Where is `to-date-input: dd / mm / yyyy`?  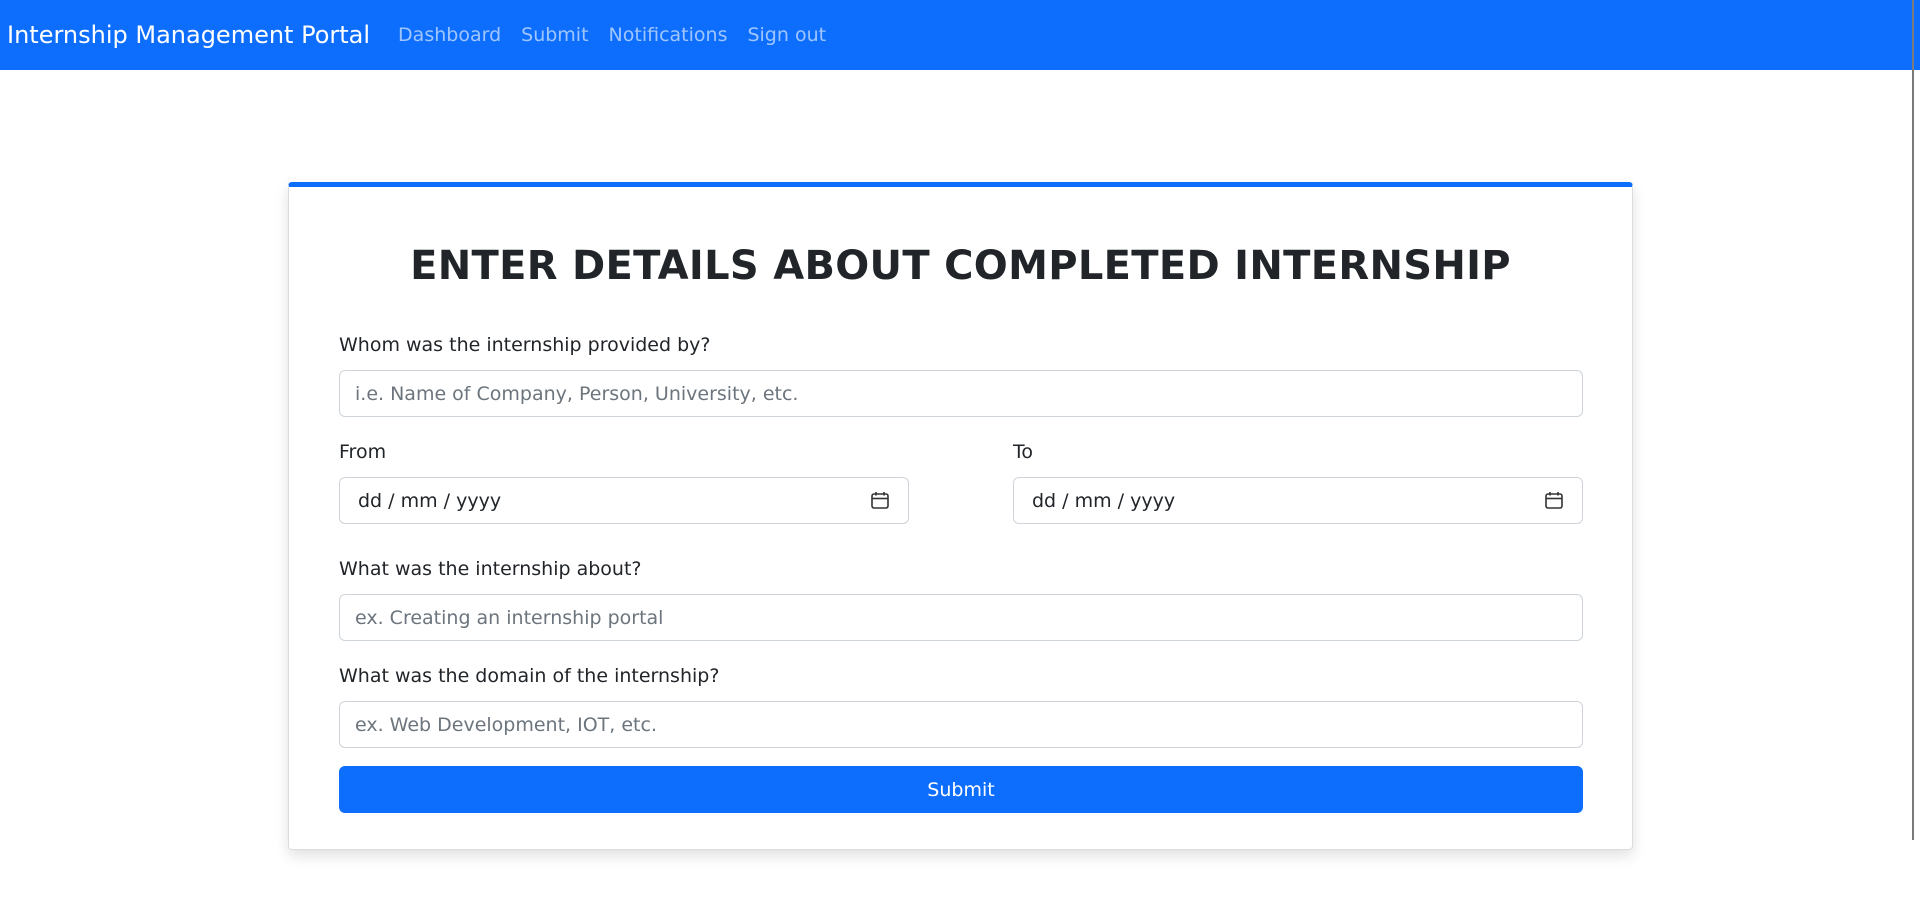 to-date-input: dd / mm / yyyy is located at coordinates (1298, 500).